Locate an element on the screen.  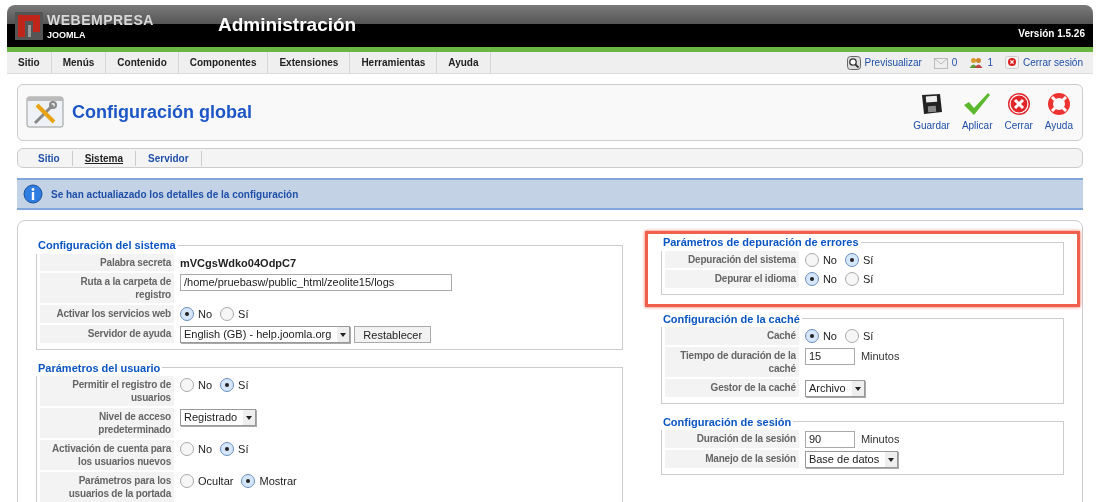
menu-item: Contenido is located at coordinates (142, 62).